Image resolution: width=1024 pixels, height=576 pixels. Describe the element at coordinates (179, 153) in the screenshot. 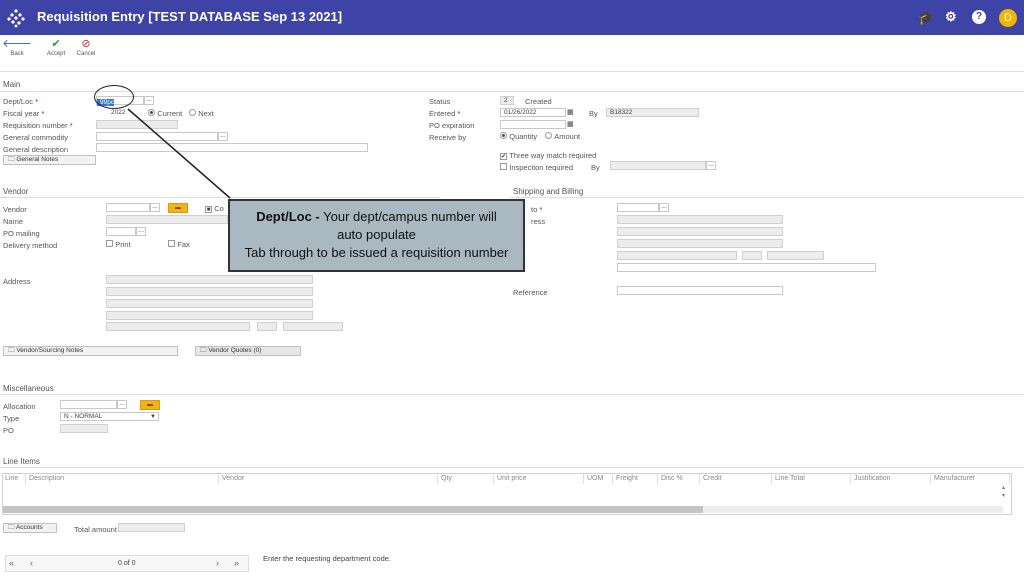

I see `callout-connector` at that location.